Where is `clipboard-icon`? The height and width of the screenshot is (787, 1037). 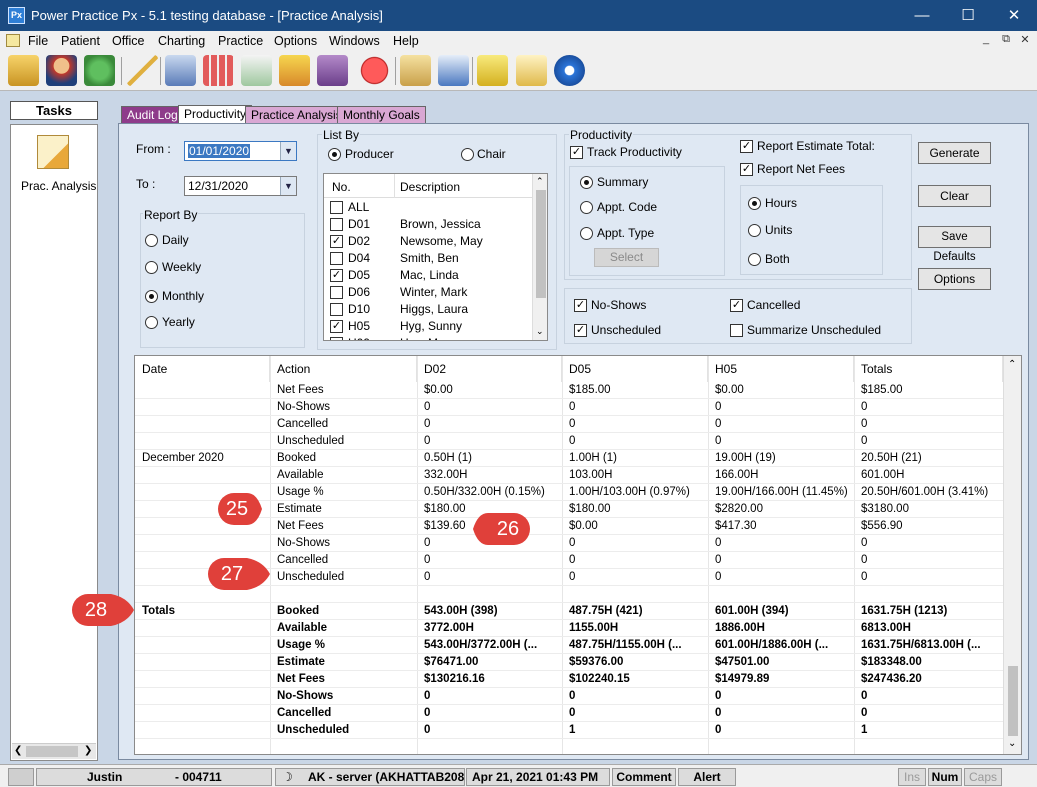 clipboard-icon is located at coordinates (415, 70).